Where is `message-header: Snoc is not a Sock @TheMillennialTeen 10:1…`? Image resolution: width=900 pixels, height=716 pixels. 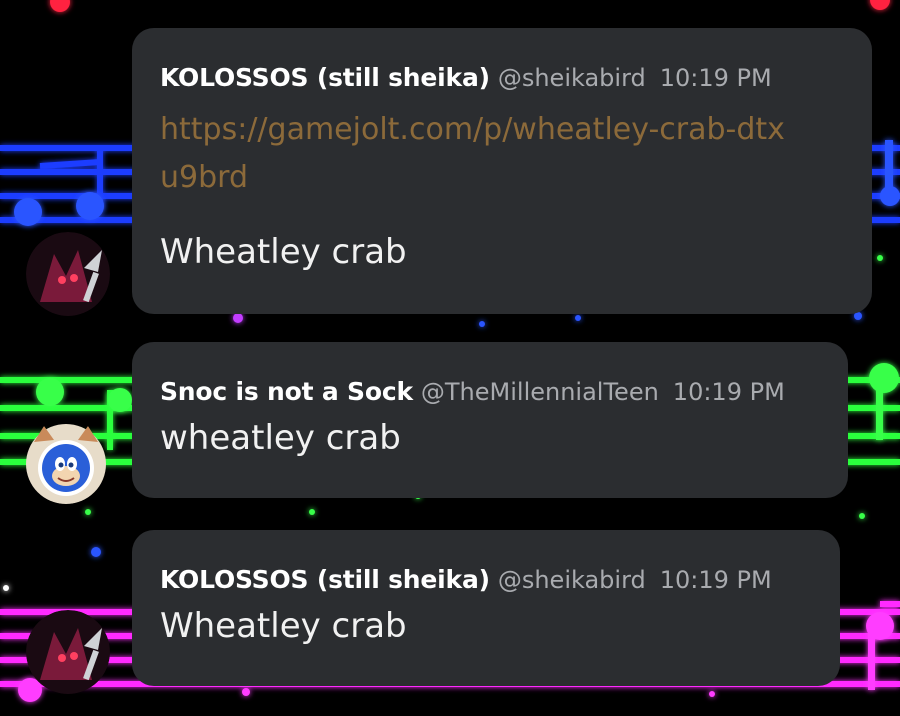 message-header: Snoc is not a Sock @TheMillennialTeen 10:1… is located at coordinates (490, 392).